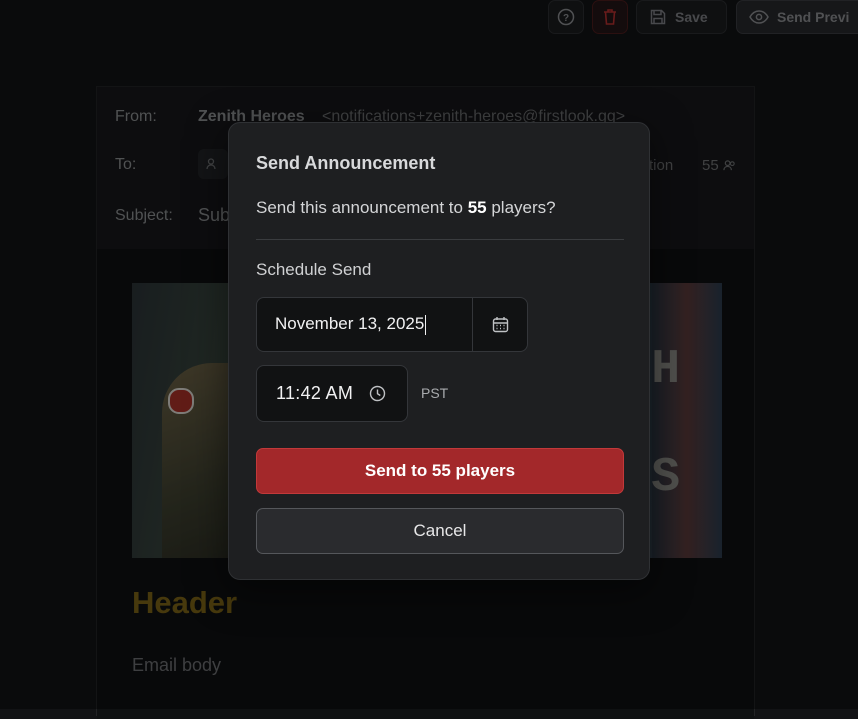 The height and width of the screenshot is (719, 858). I want to click on calendar-icon, so click(500, 325).